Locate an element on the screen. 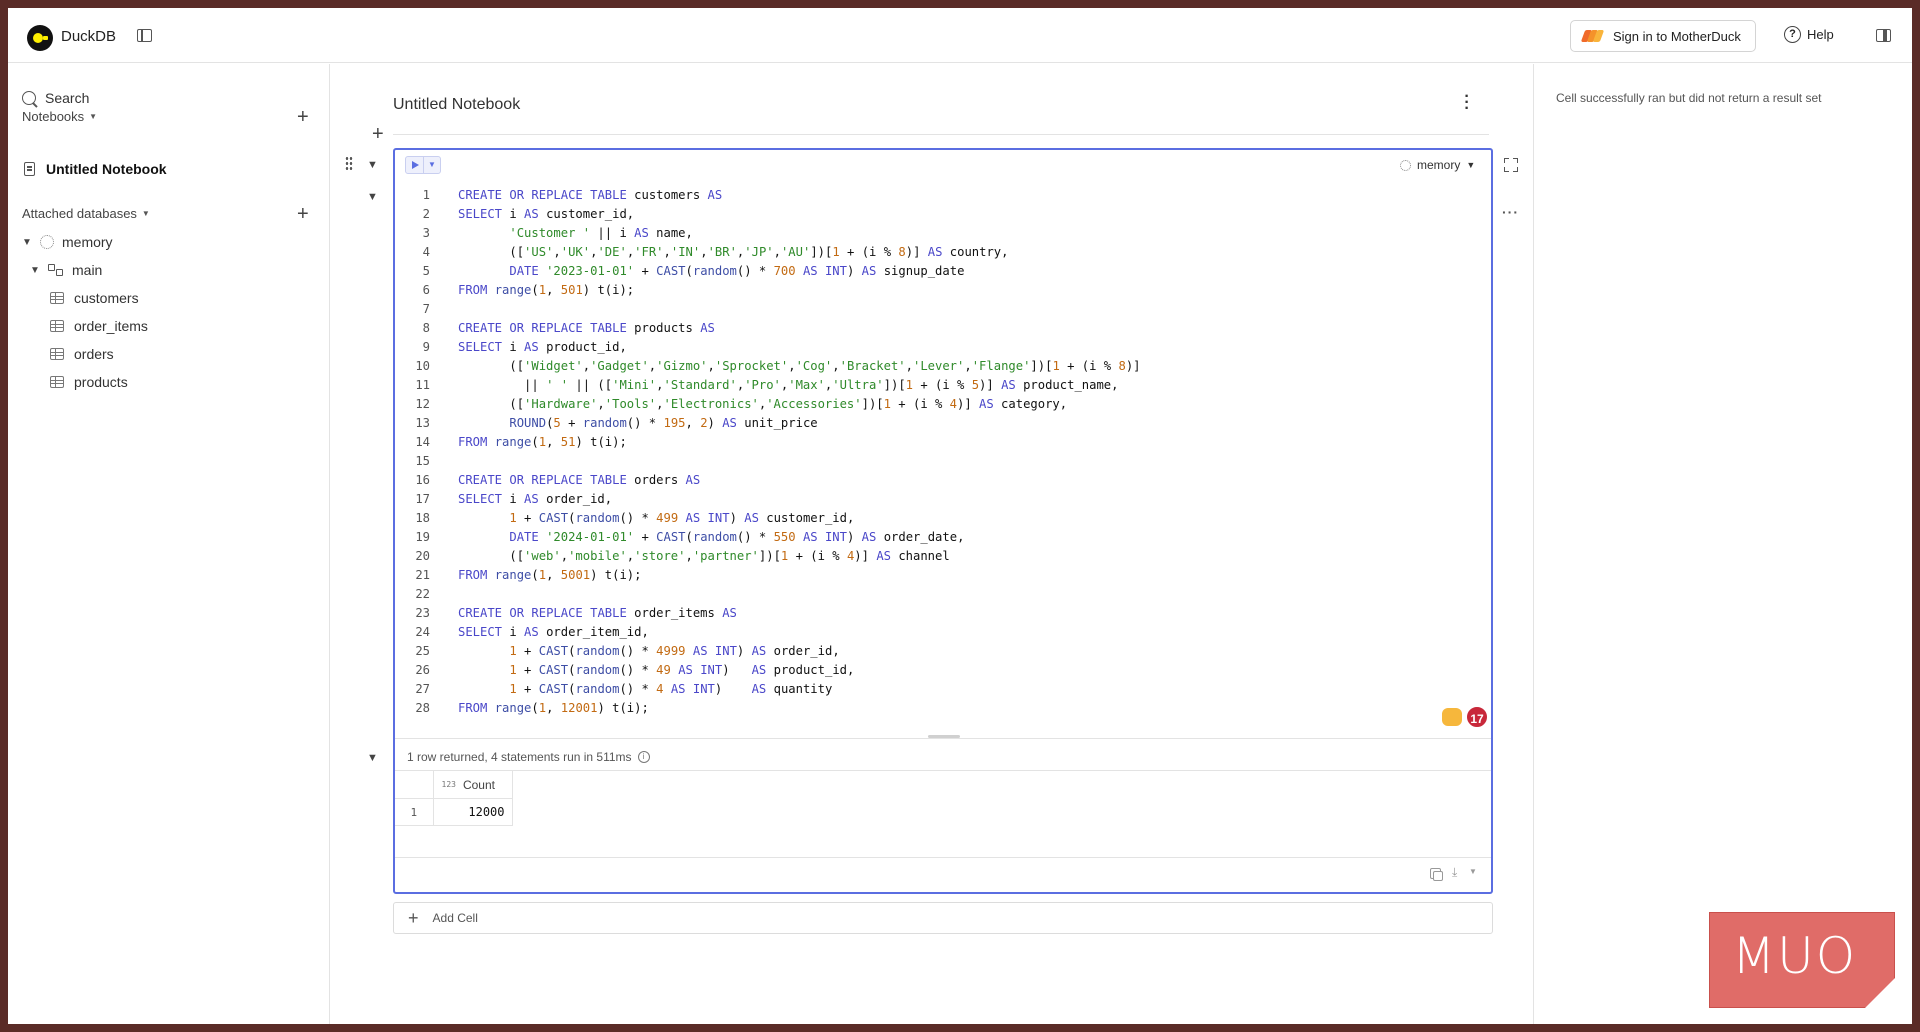  drag-handle-icon is located at coordinates (349, 163).